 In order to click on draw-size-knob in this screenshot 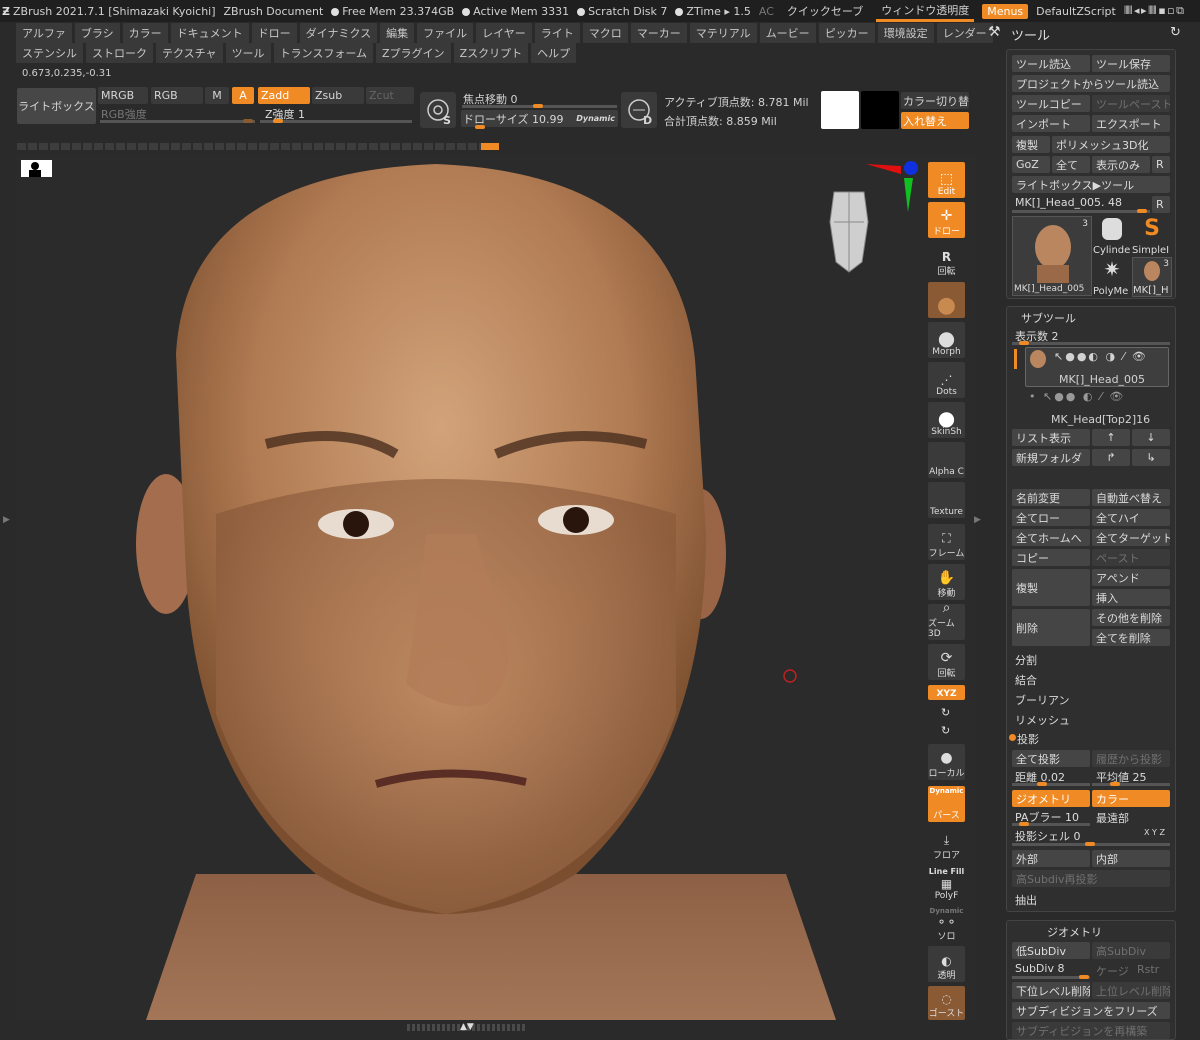, I will do `click(480, 127)`.